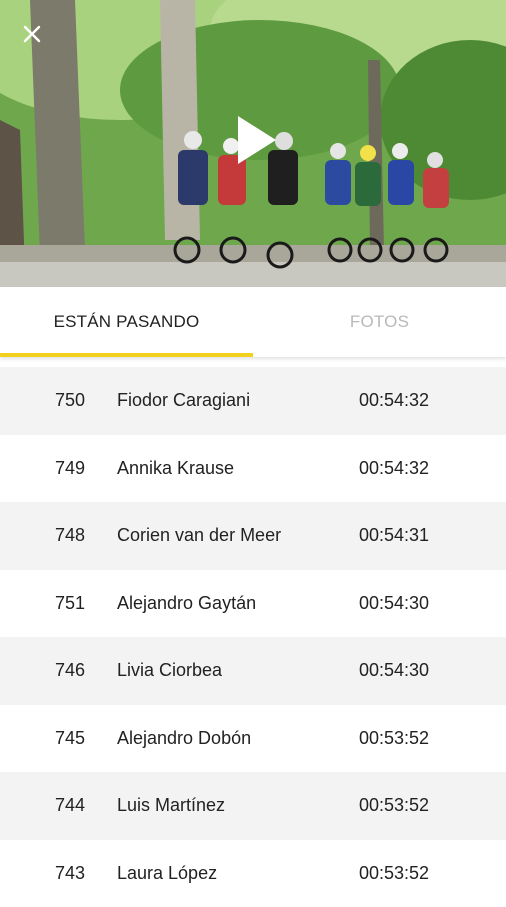  I want to click on bib-number: 745, so click(58, 738).